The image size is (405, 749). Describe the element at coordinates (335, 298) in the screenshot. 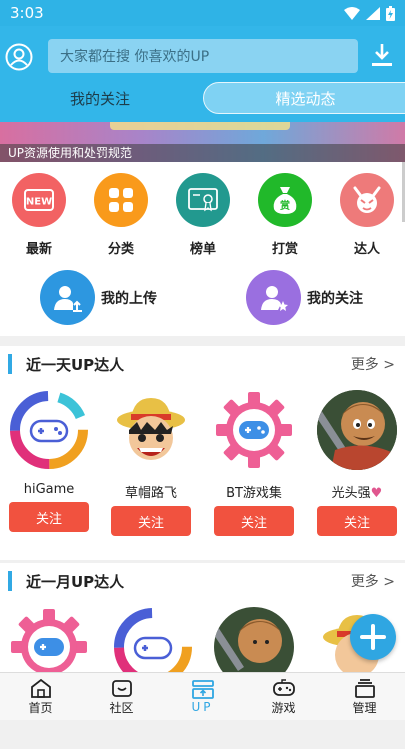

I see `my-follows-label: 我的关注` at that location.